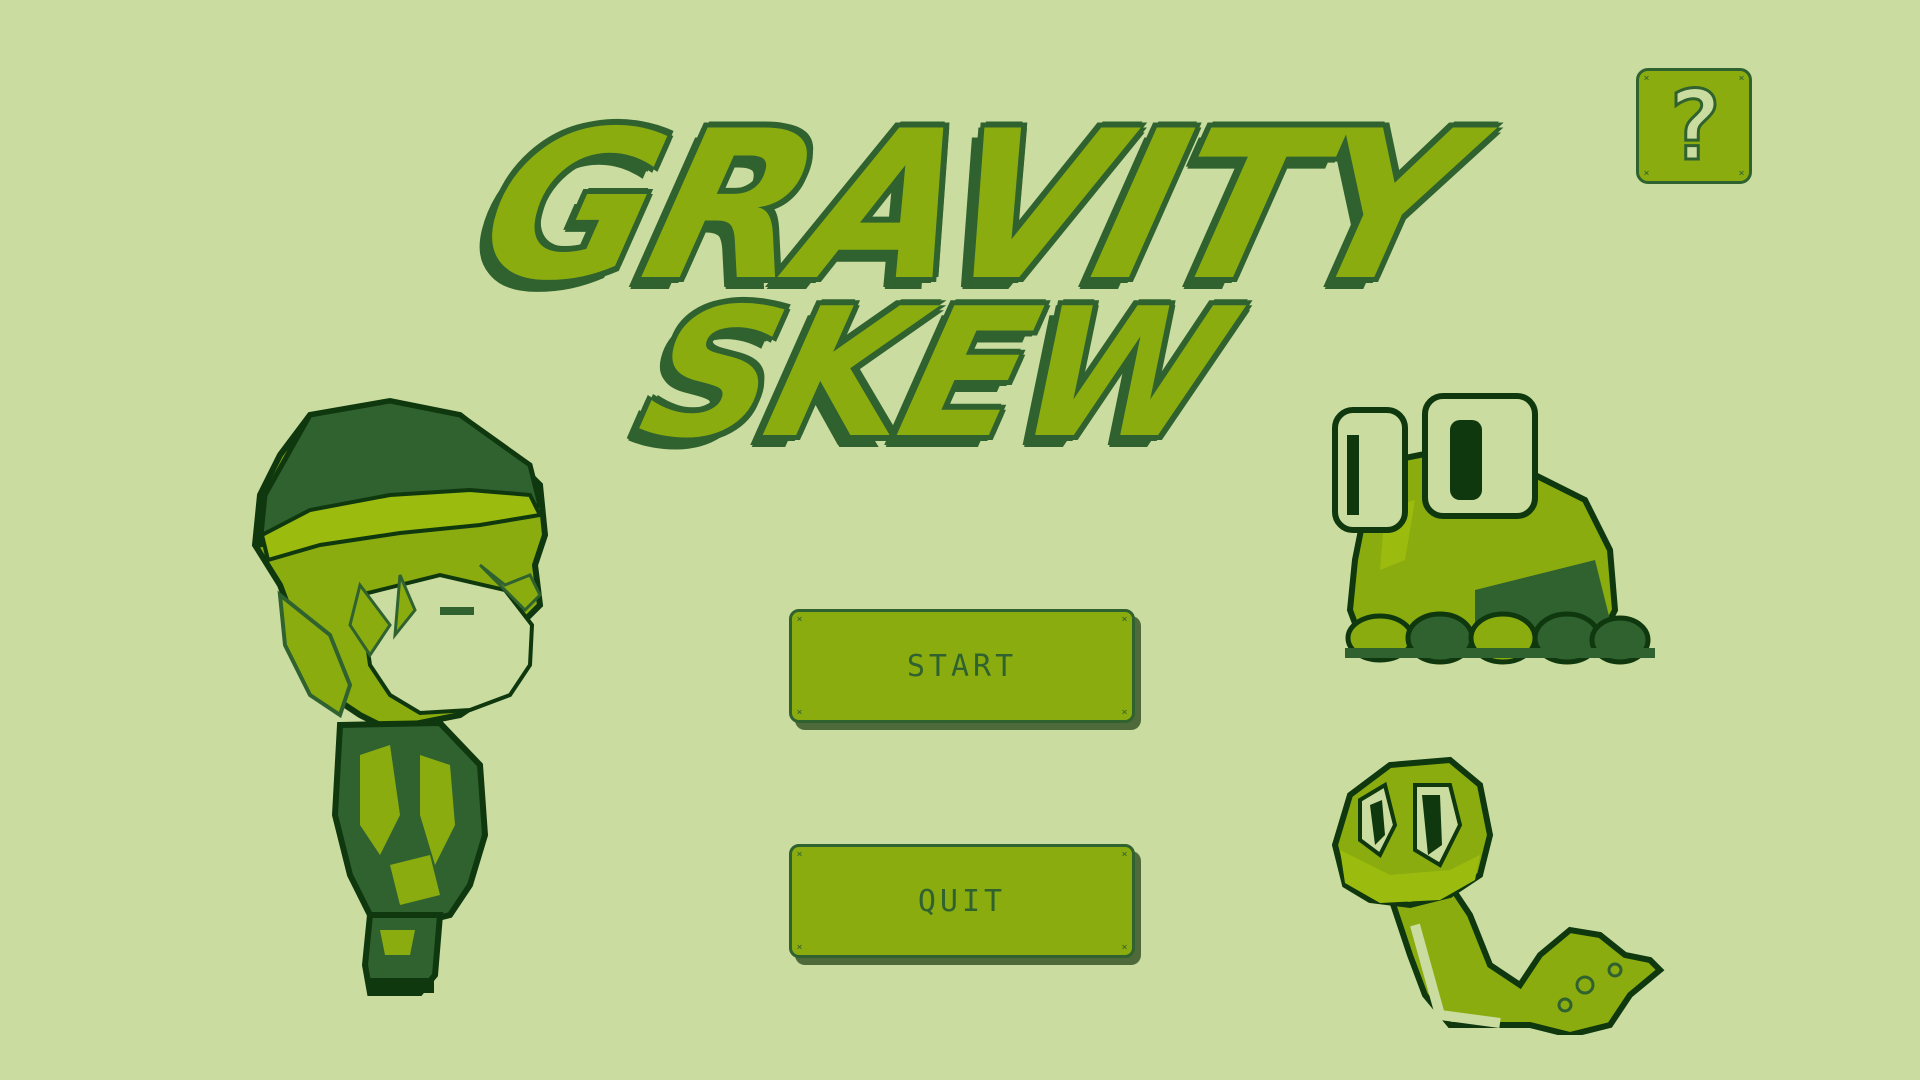  What do you see at coordinates (400, 696) in the screenshot?
I see `player-character-sprite` at bounding box center [400, 696].